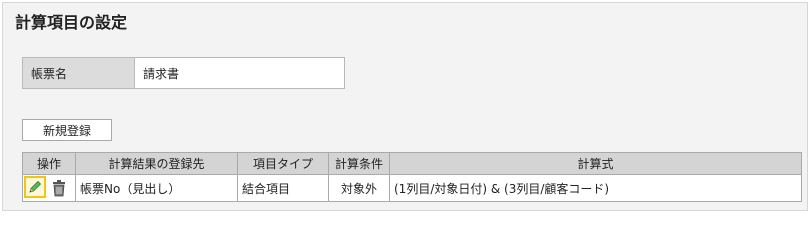 This screenshot has width=812, height=240. What do you see at coordinates (595, 188) in the screenshot?
I see `expression-cell: (1列目/対象日付) & (3列目/顧客コード)` at bounding box center [595, 188].